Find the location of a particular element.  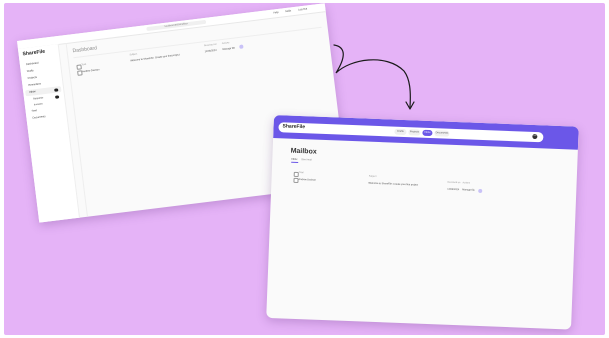

transition-arrow-icon is located at coordinates (374, 77).